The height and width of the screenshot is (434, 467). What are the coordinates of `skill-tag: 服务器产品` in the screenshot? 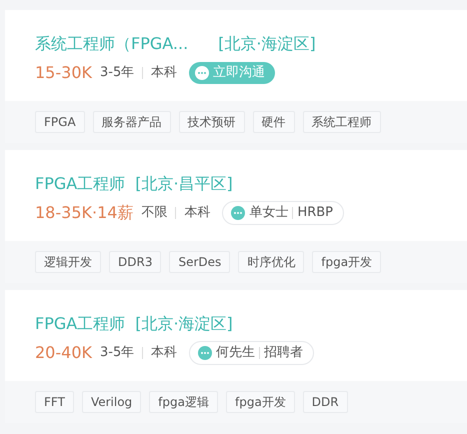 It's located at (131, 122).